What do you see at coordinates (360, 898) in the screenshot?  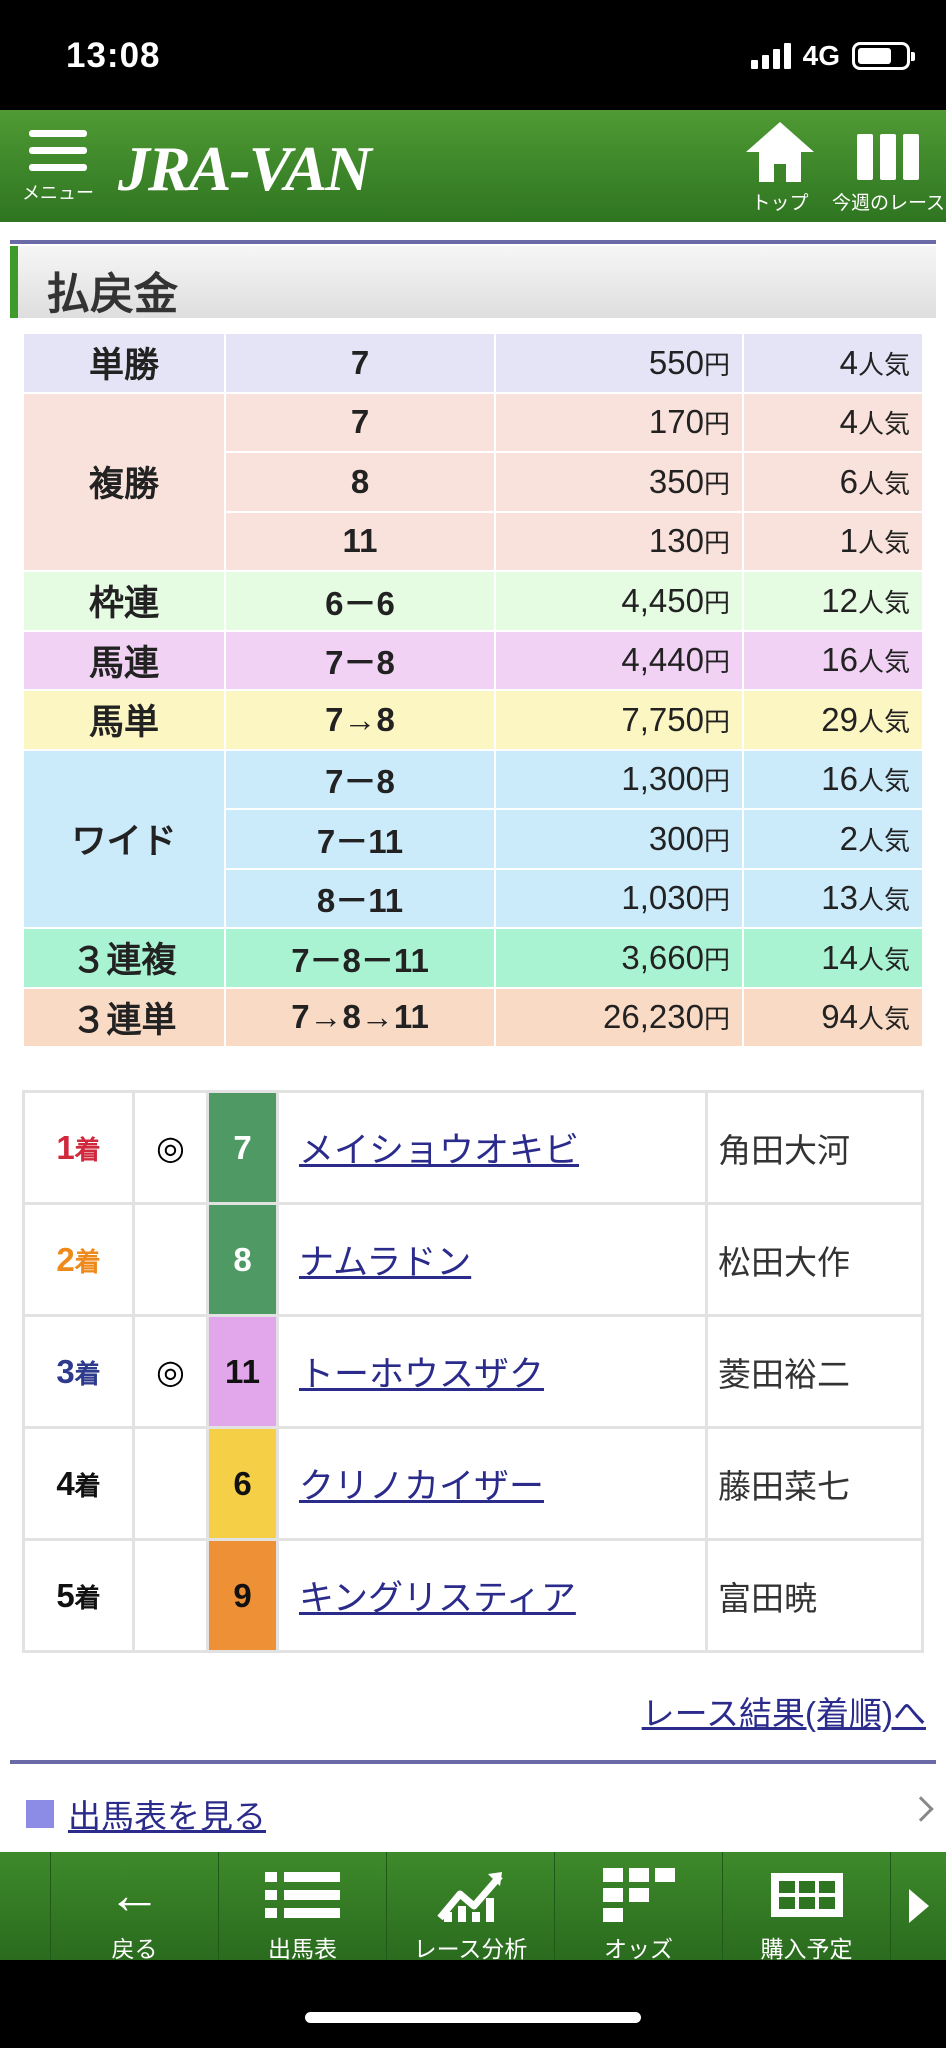 I see `payout-combination: 8－11` at bounding box center [360, 898].